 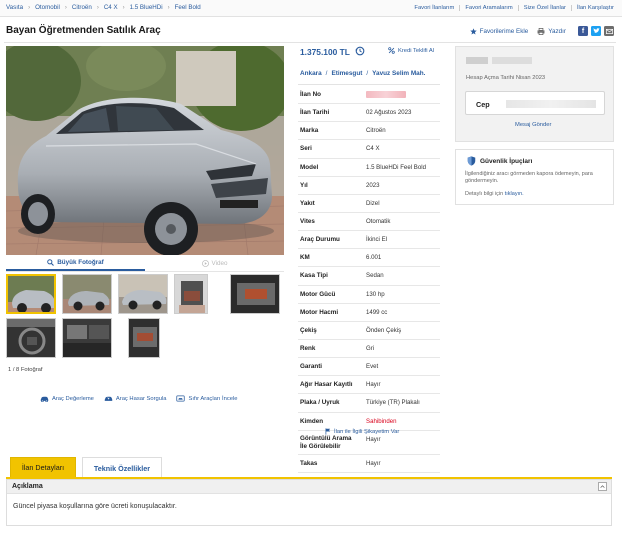 I want to click on print-label: Yazdır, so click(x=557, y=31).